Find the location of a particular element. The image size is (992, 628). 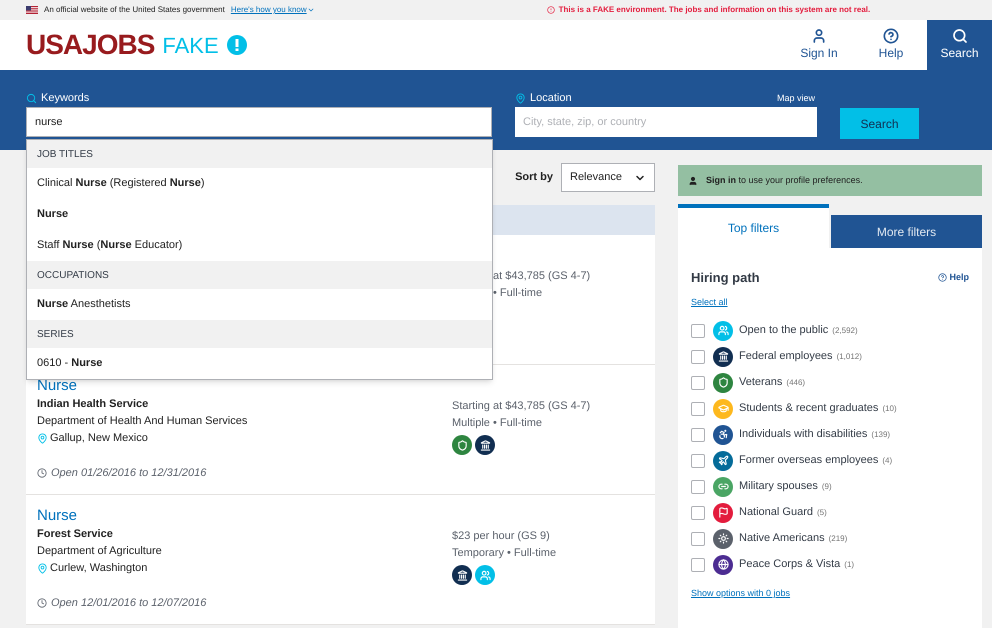

option-count: (1) is located at coordinates (849, 564).